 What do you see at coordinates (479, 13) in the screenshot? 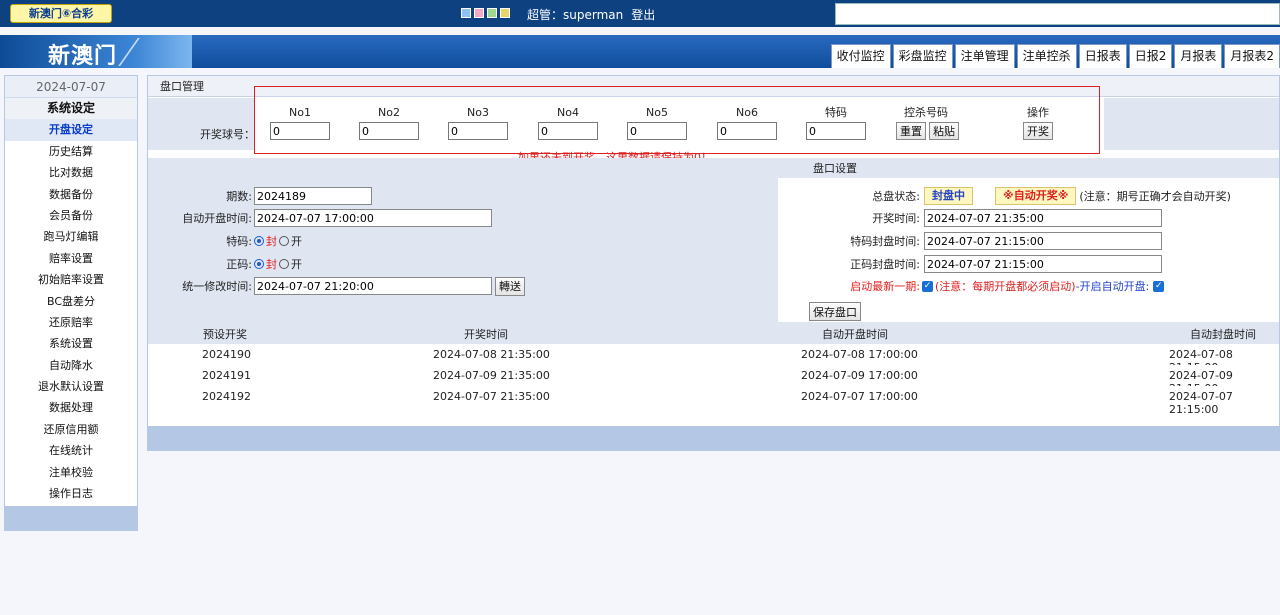
I see `skin-pink-button` at bounding box center [479, 13].